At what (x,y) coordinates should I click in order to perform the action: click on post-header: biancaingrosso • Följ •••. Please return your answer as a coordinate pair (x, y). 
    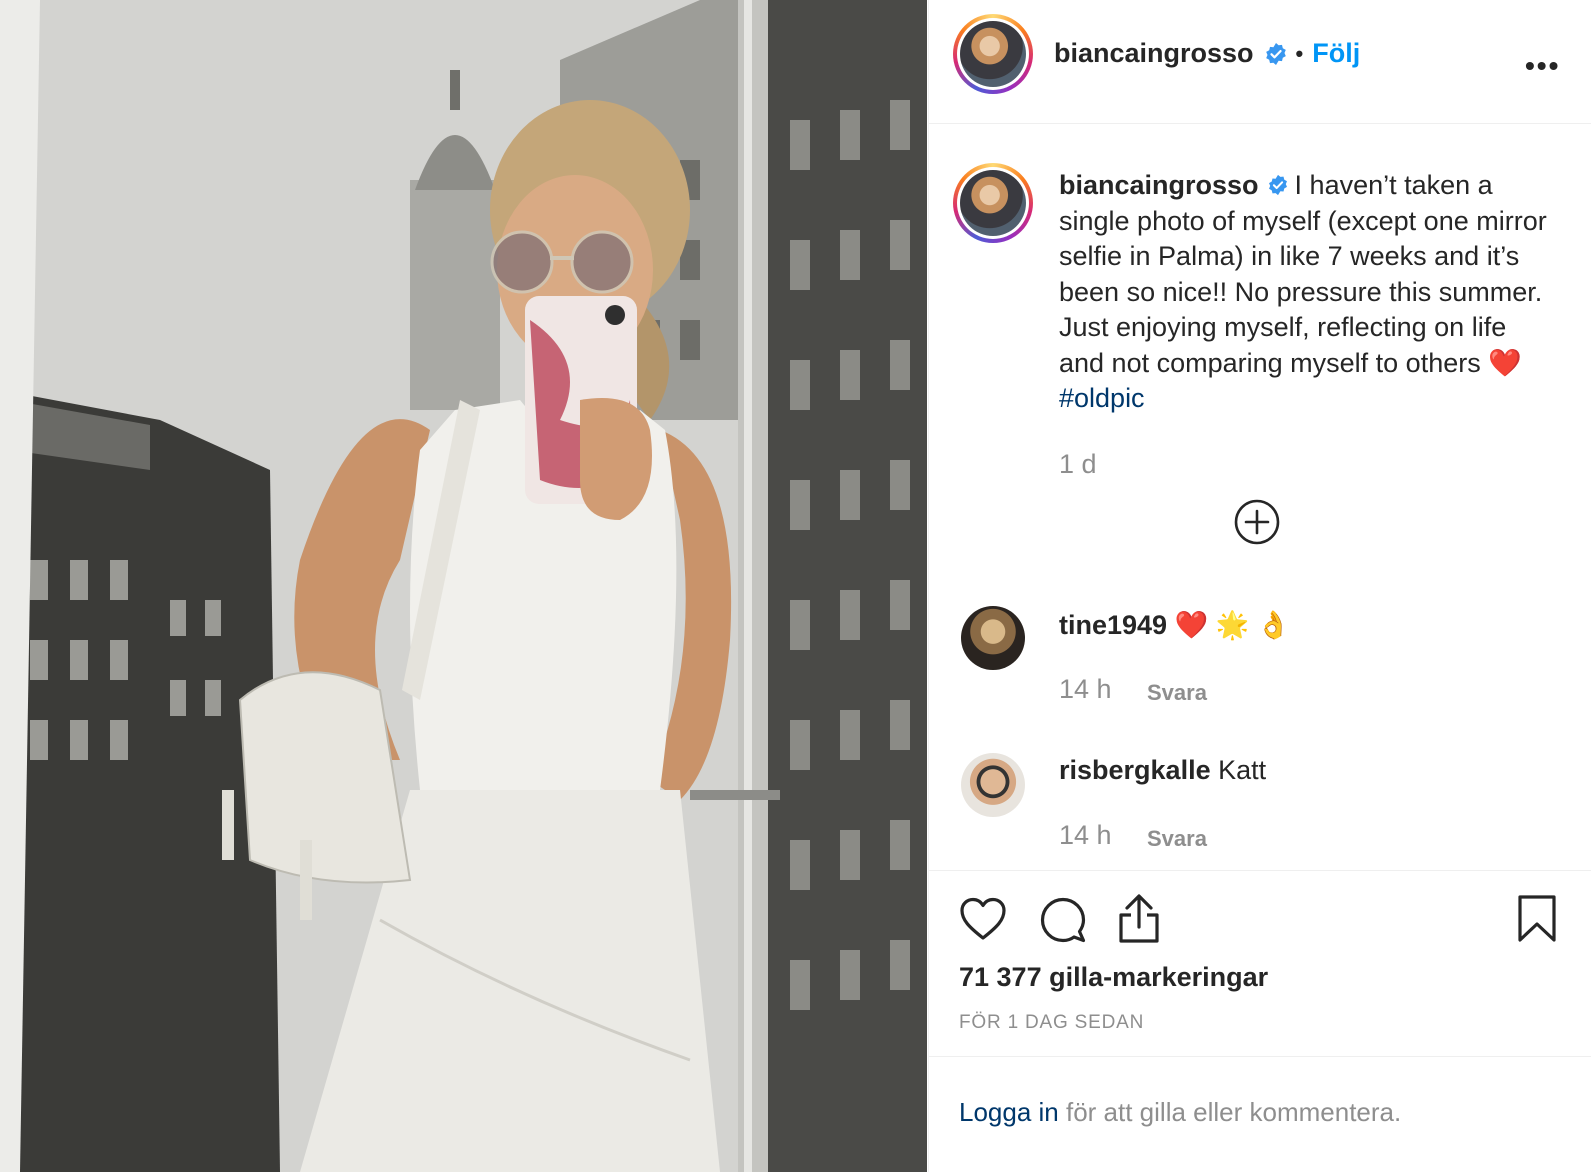
    Looking at the image, I should click on (1260, 62).